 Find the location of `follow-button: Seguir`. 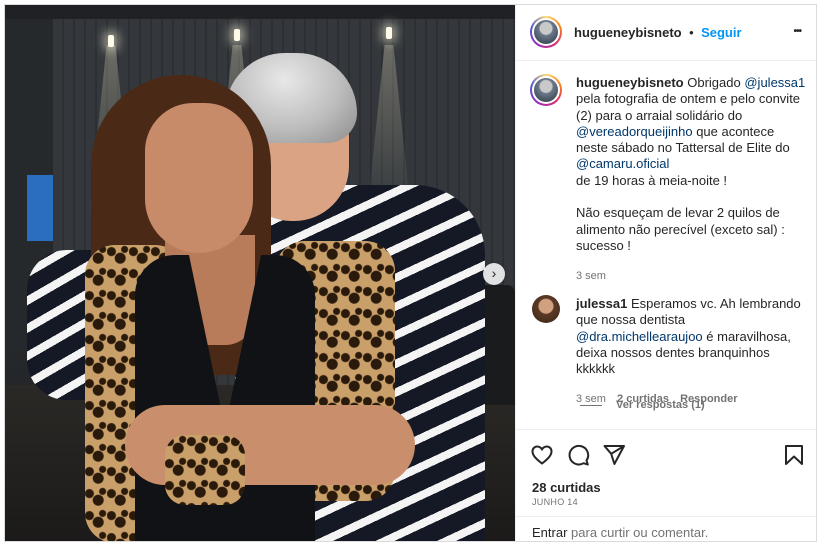

follow-button: Seguir is located at coordinates (721, 32).